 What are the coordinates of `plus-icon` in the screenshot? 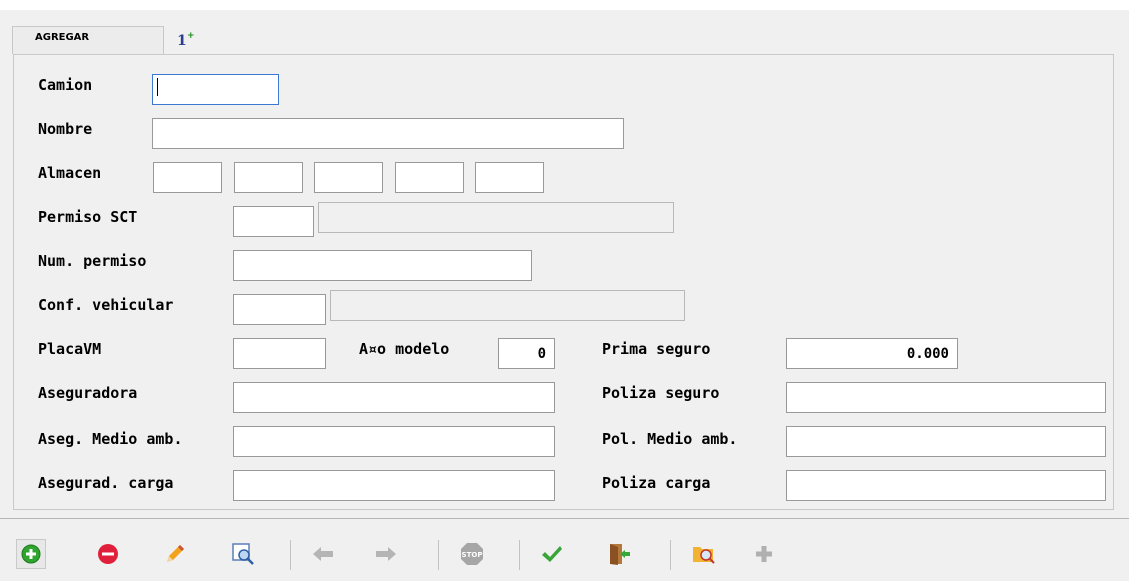 It's located at (764, 554).